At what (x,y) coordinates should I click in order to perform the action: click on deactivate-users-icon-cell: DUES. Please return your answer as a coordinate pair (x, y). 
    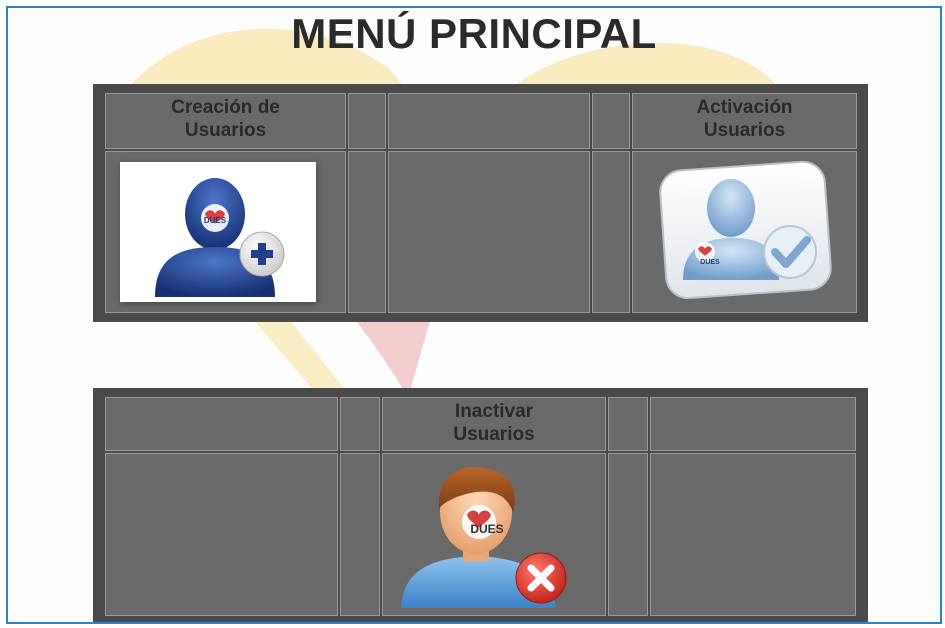
    Looking at the image, I should click on (494, 534).